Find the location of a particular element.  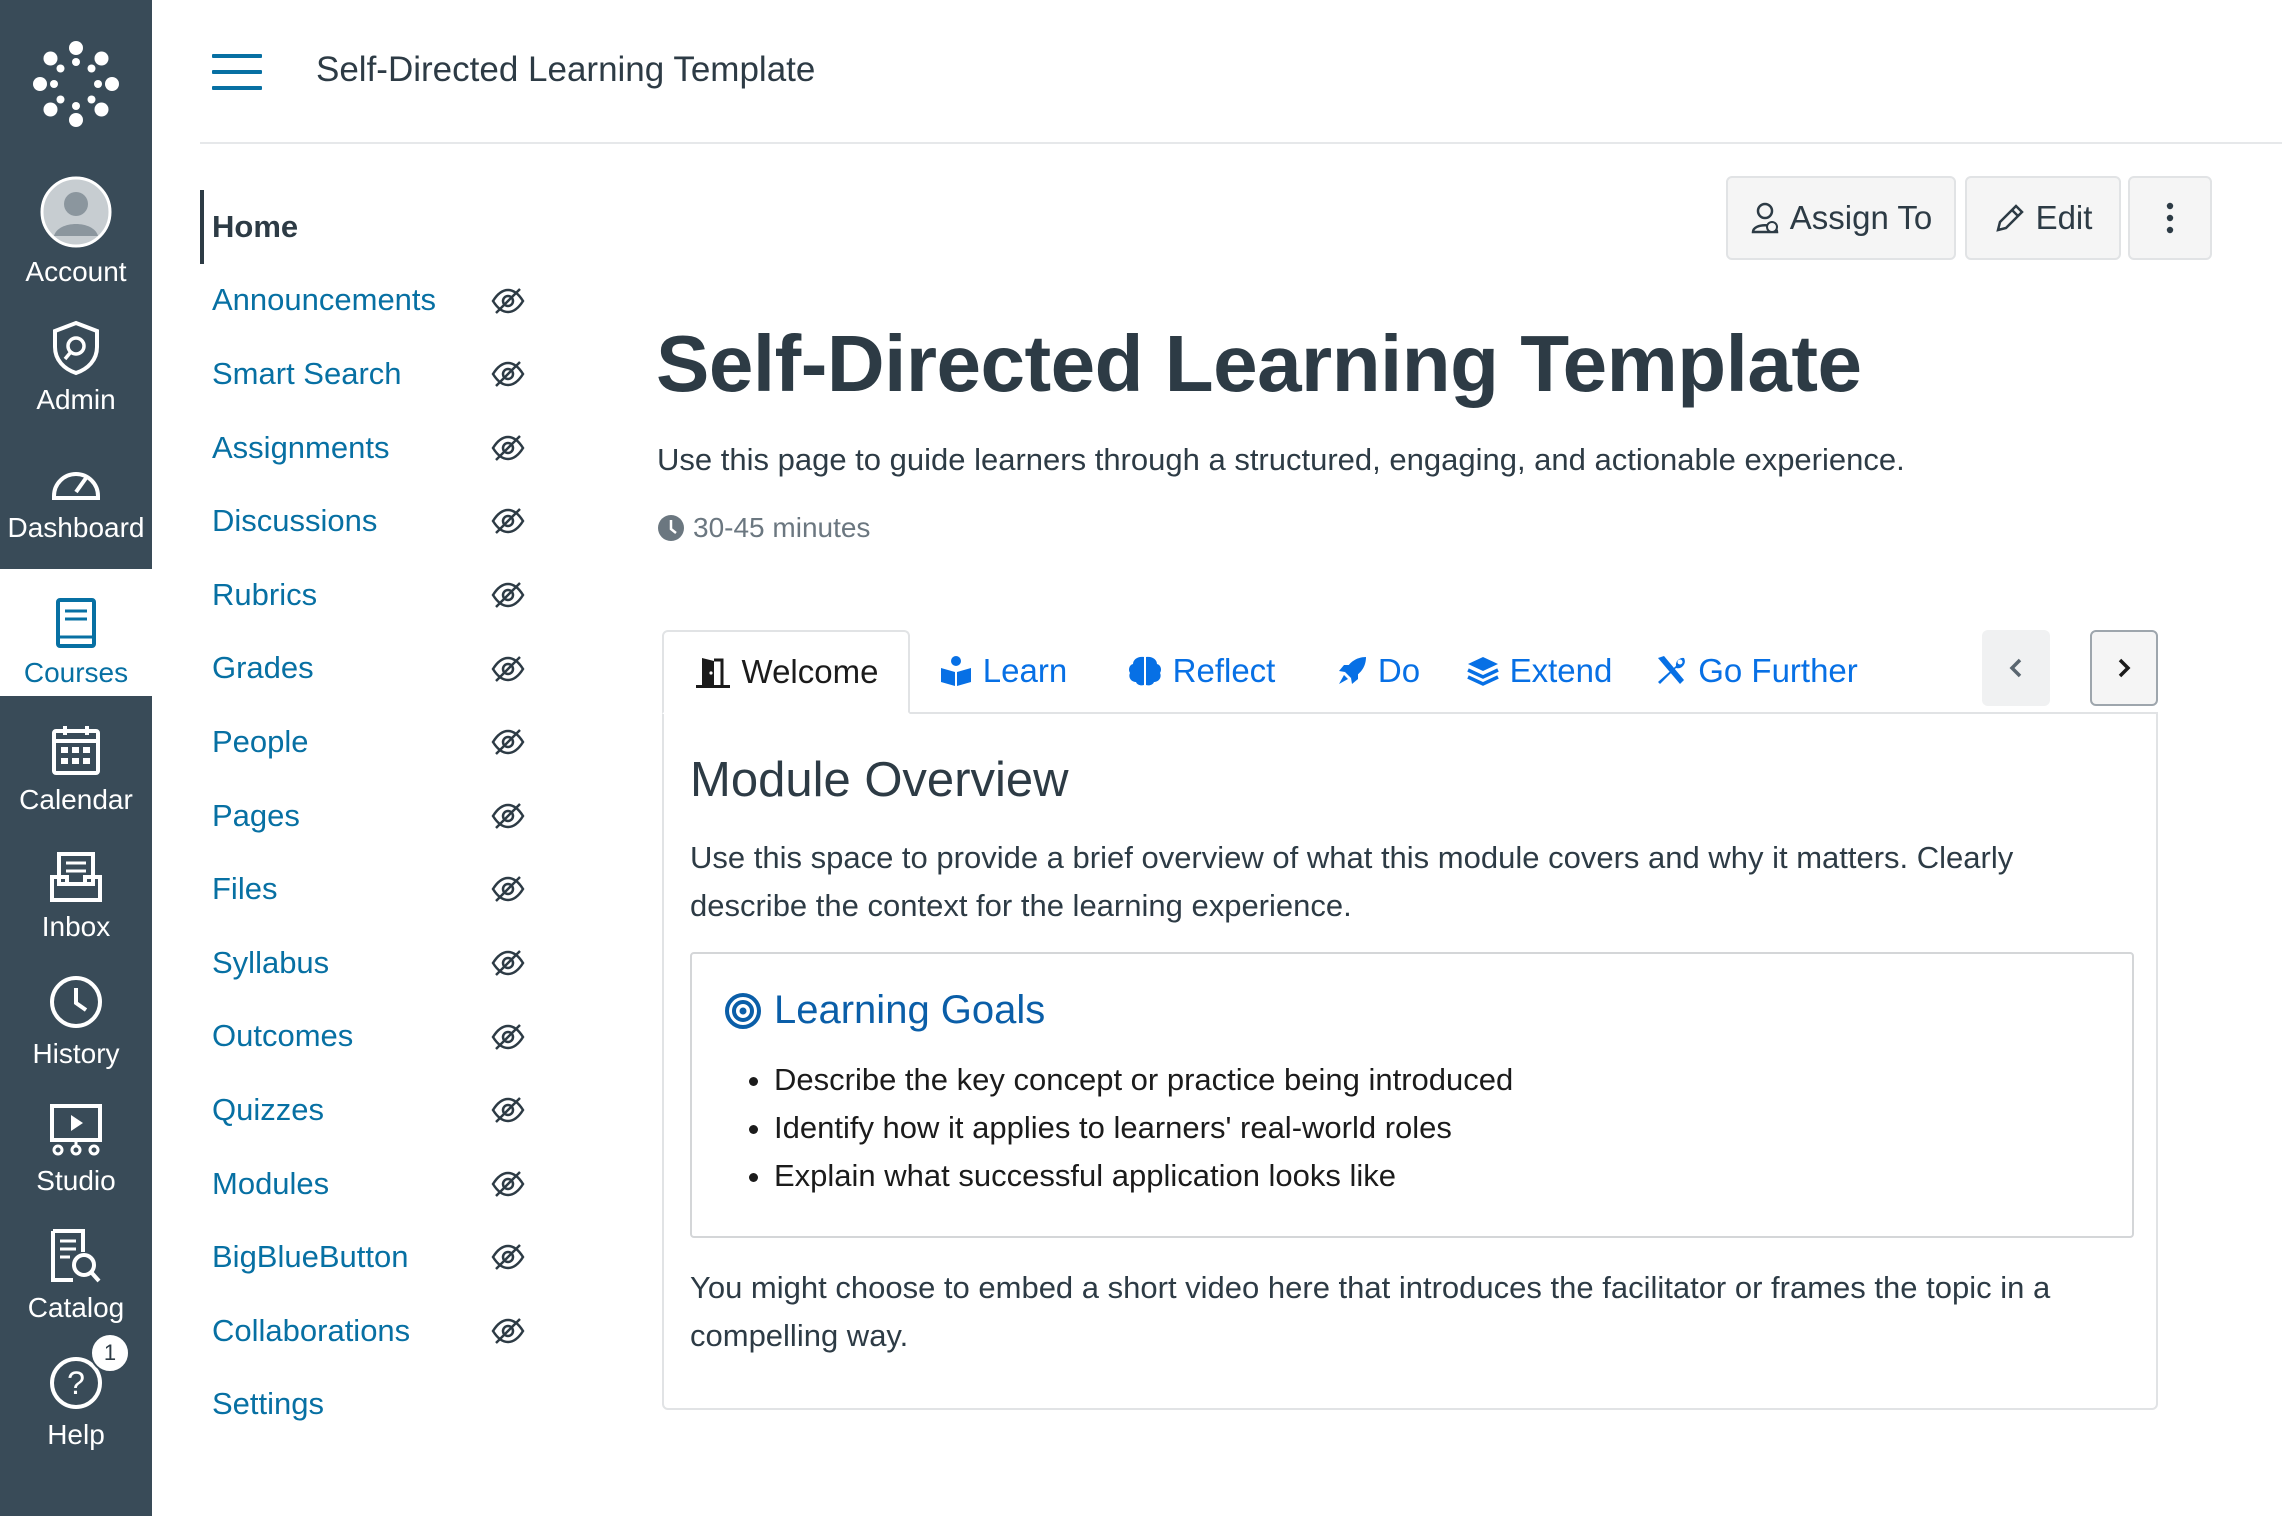

tab-extend: Extend is located at coordinates (1539, 672).